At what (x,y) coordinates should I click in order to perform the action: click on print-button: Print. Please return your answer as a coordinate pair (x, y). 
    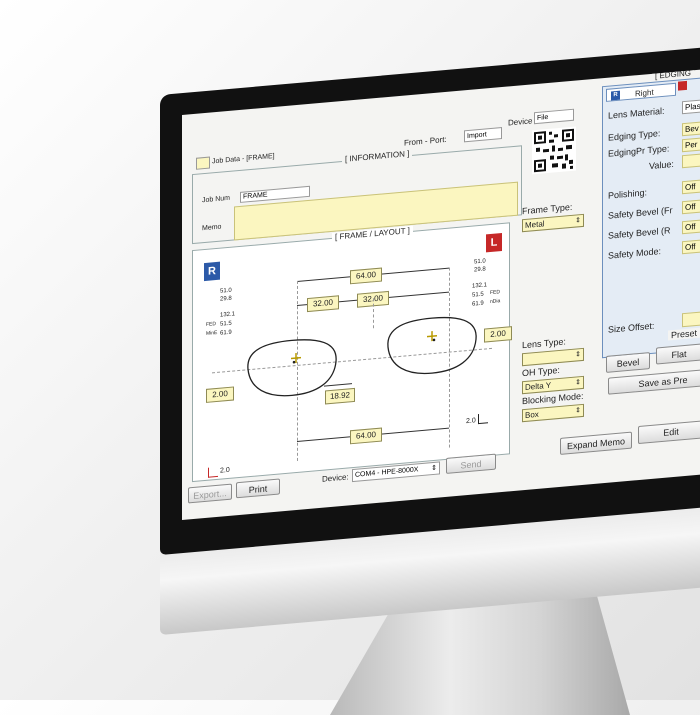
    Looking at the image, I should click on (258, 488).